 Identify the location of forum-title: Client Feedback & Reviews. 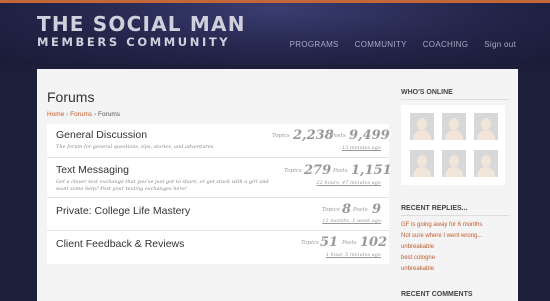
(120, 244).